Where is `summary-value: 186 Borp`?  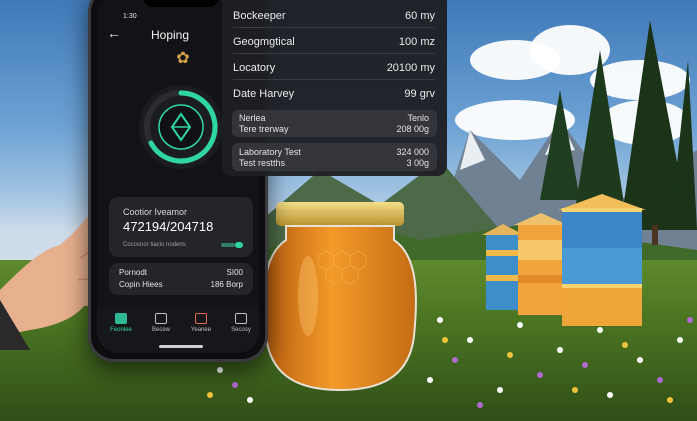 summary-value: 186 Borp is located at coordinates (226, 284).